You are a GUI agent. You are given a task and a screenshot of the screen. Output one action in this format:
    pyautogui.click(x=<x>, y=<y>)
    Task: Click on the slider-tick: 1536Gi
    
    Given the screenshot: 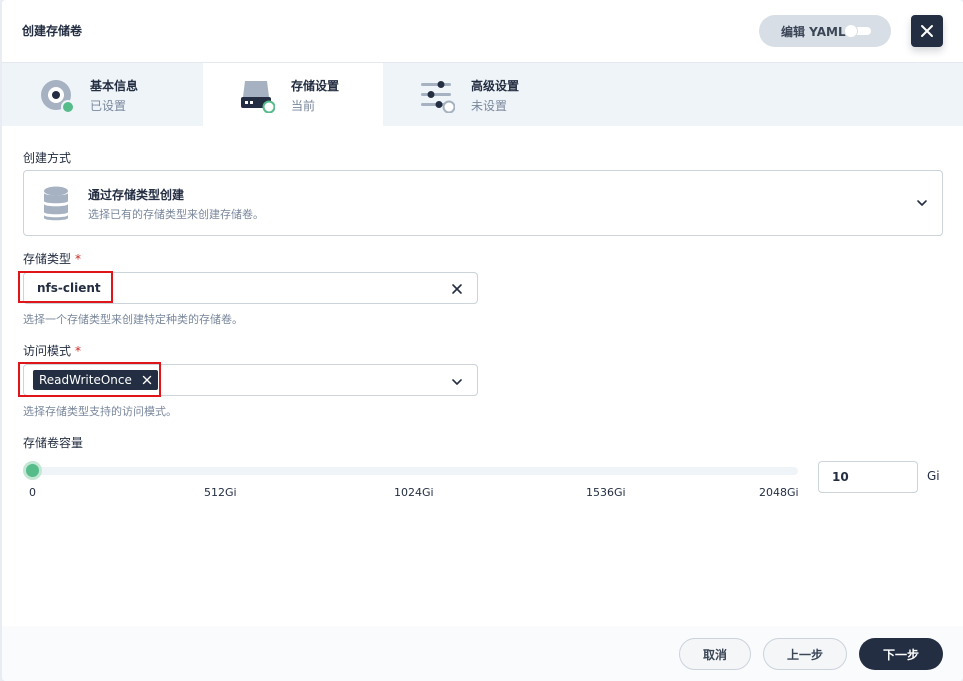 What is the action you would take?
    pyautogui.click(x=606, y=492)
    